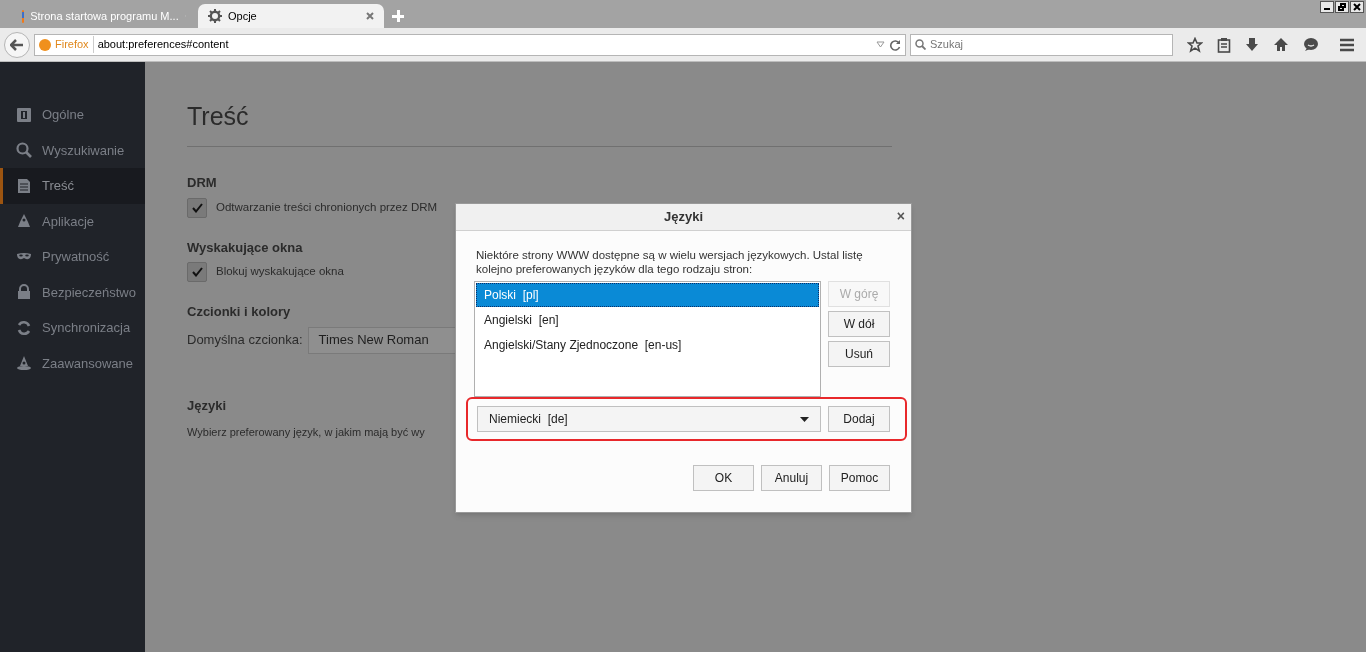 The image size is (1366, 652). What do you see at coordinates (245, 247) in the screenshot?
I see `section-heading: Wyskakujące okna` at bounding box center [245, 247].